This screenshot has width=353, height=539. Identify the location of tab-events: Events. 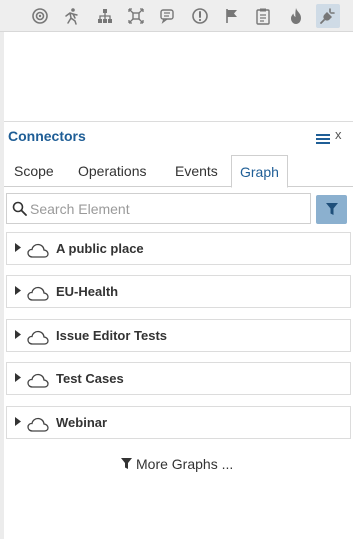
(196, 171).